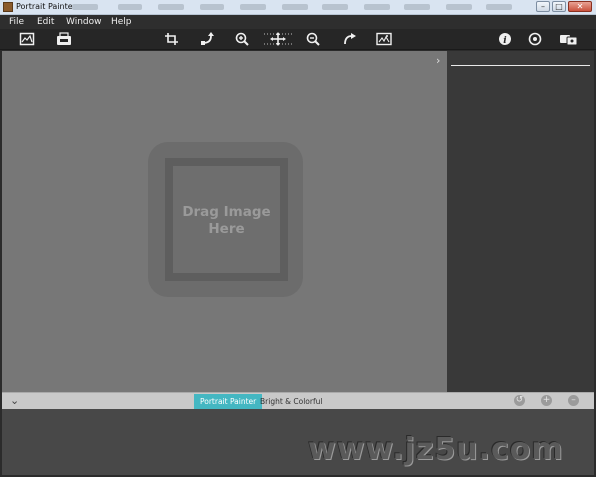 The height and width of the screenshot is (477, 596). I want to click on settings-icon, so click(535, 39).